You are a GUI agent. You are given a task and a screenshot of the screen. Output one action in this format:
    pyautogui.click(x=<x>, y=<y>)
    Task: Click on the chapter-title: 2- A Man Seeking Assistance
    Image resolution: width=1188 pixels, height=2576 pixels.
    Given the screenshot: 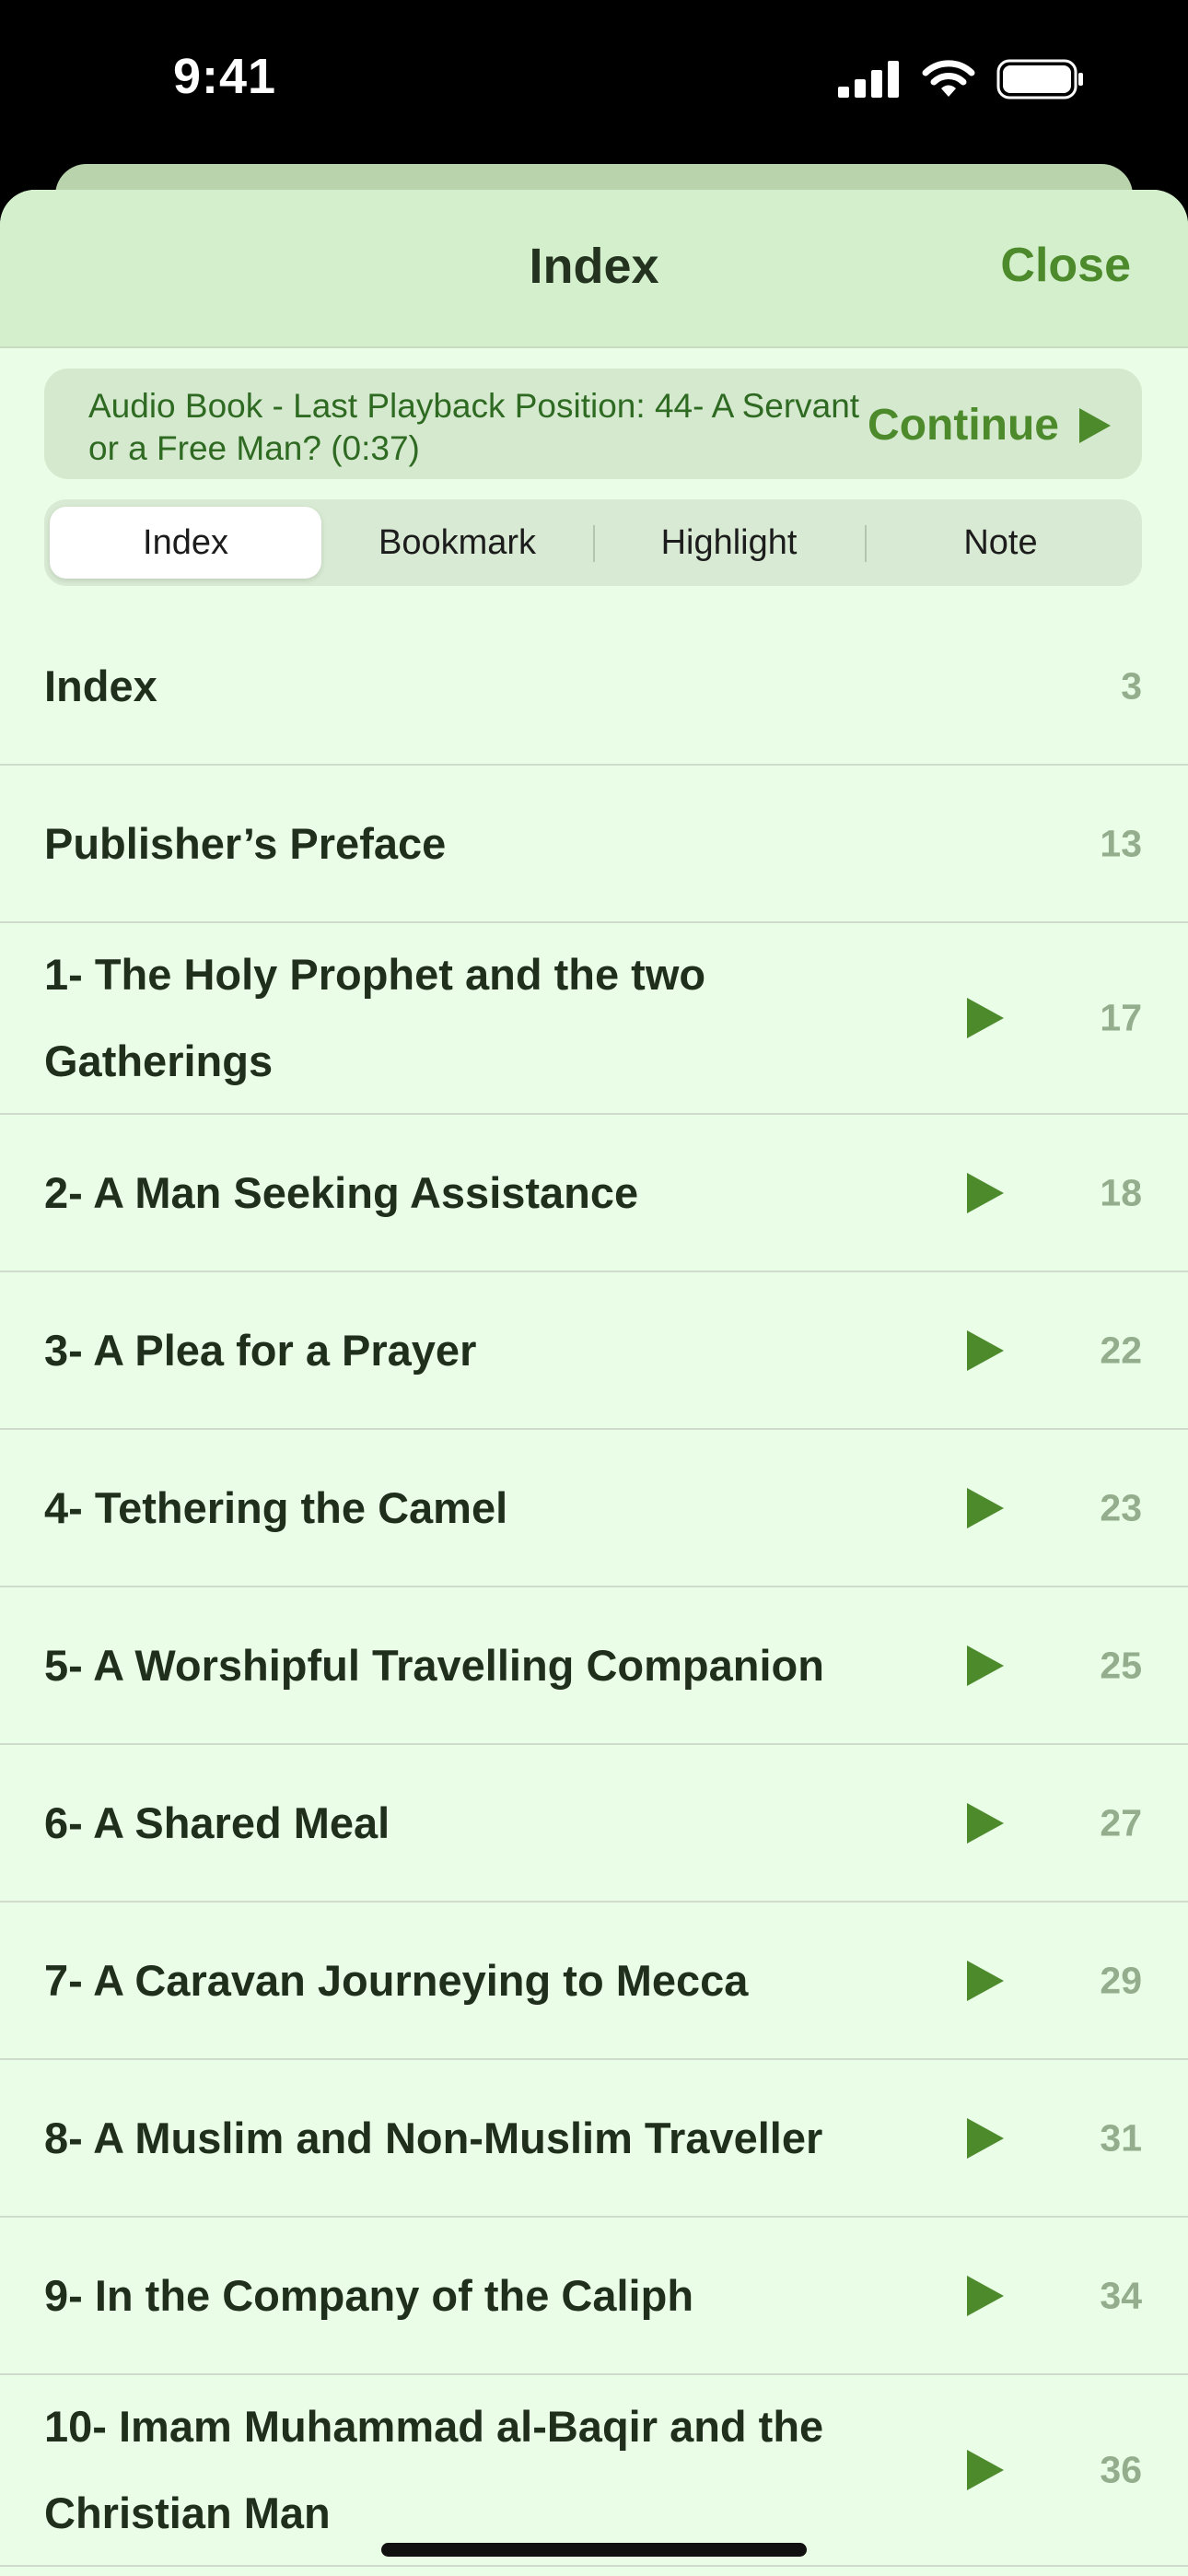 What is the action you would take?
    pyautogui.click(x=341, y=1192)
    